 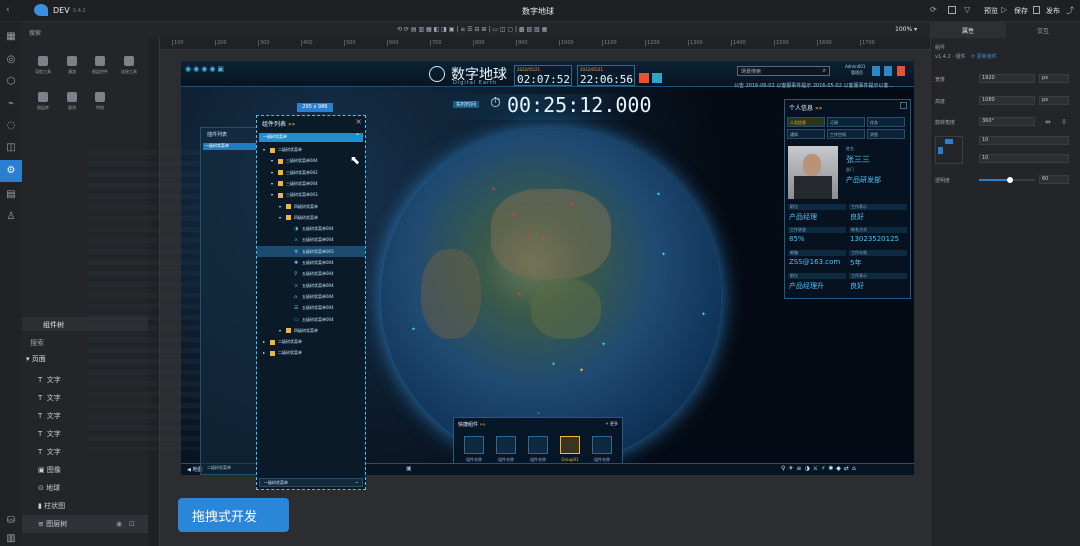 What do you see at coordinates (311, 172) in the screenshot?
I see `tree-row: ▾ 三级树状菜单002` at bounding box center [311, 172].